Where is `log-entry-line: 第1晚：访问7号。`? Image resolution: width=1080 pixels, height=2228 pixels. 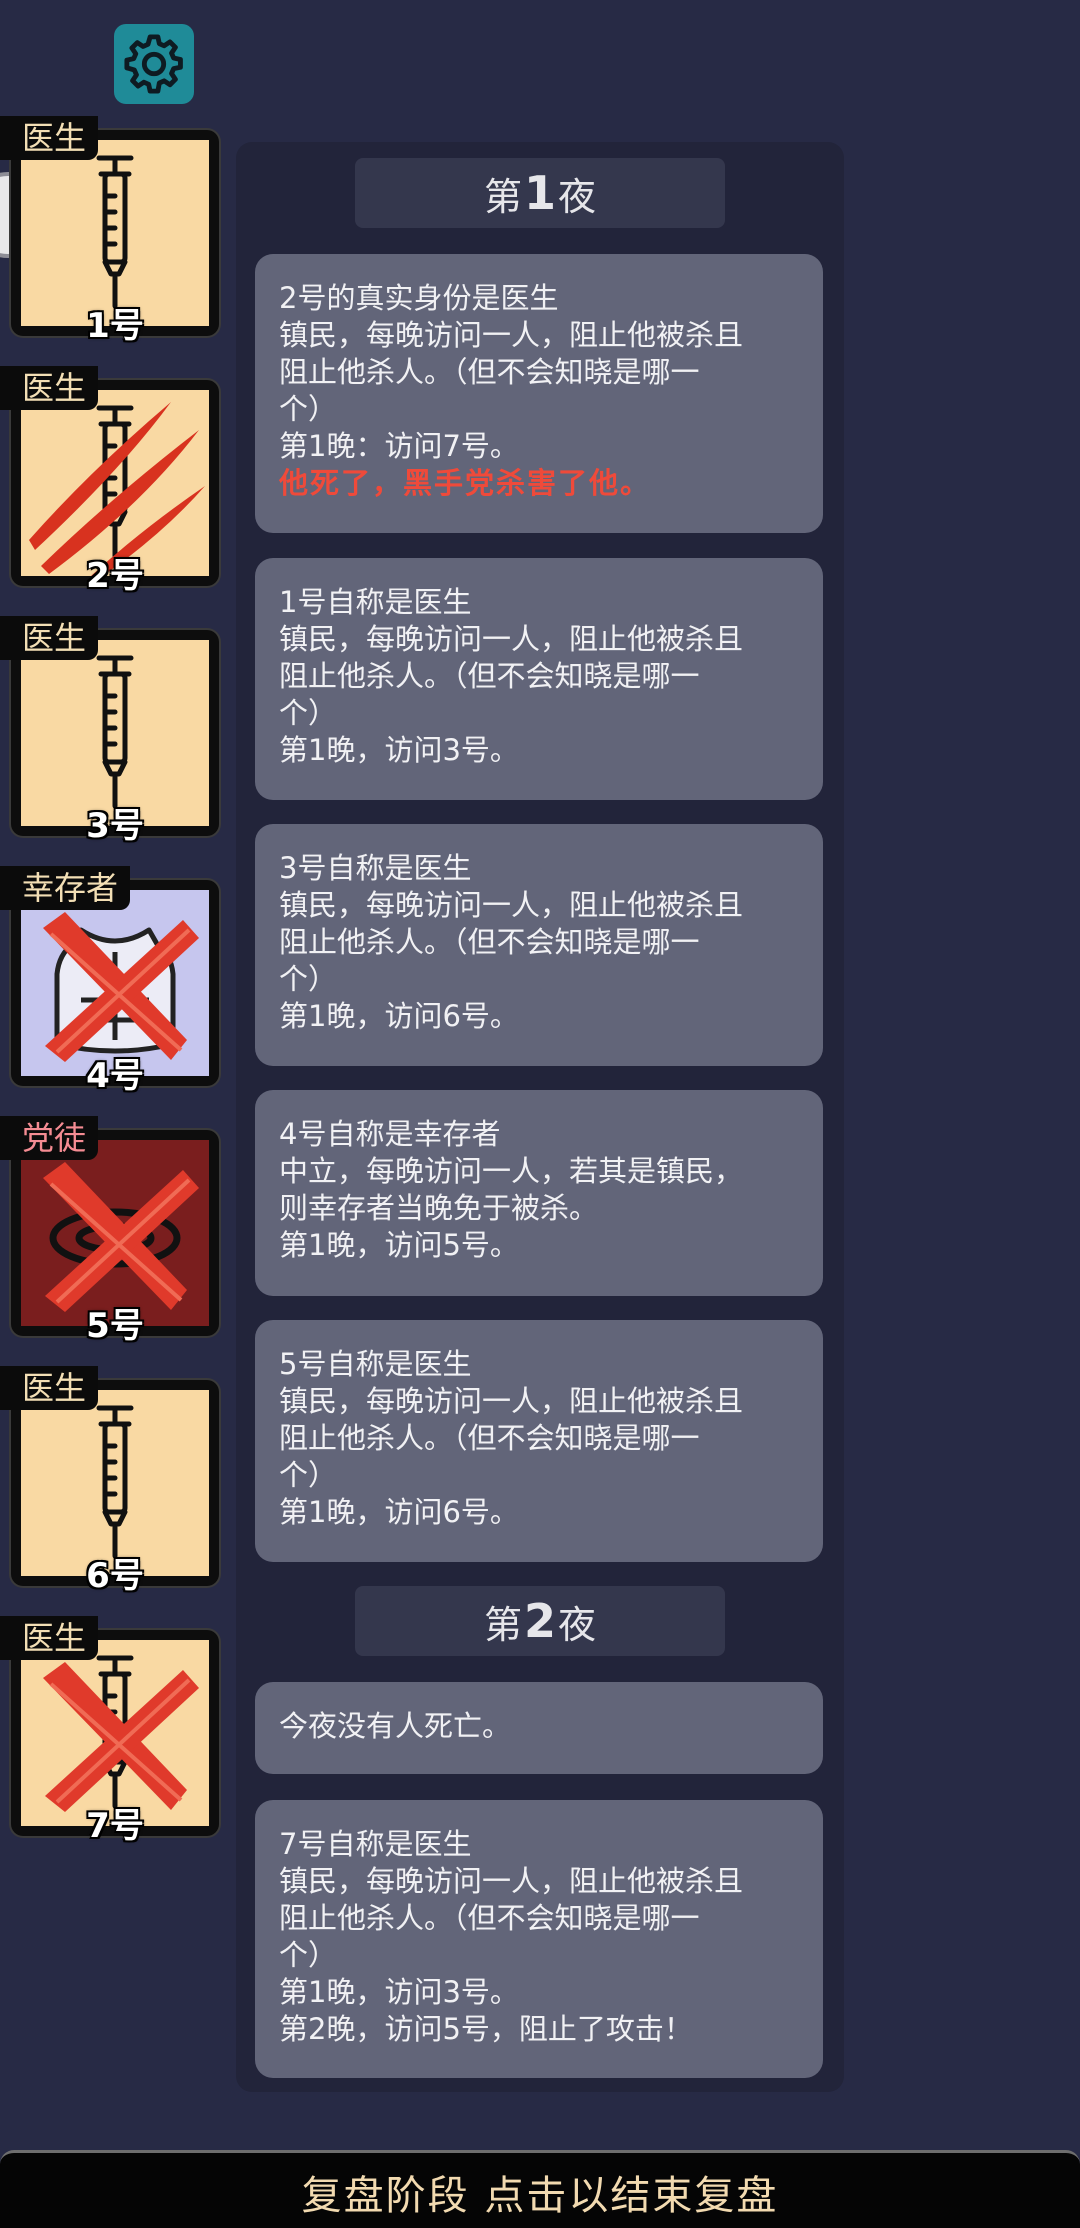 log-entry-line: 第1晚：访问7号。 is located at coordinates (399, 446).